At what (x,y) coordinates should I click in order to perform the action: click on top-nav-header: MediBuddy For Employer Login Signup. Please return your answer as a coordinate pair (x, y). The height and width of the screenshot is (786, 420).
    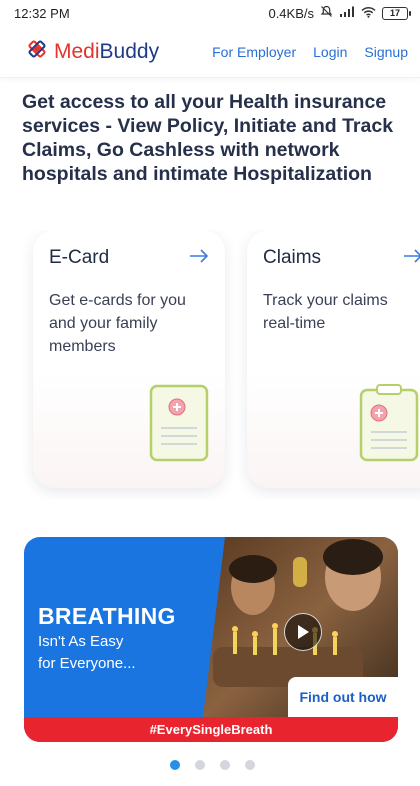
    Looking at the image, I should click on (210, 52).